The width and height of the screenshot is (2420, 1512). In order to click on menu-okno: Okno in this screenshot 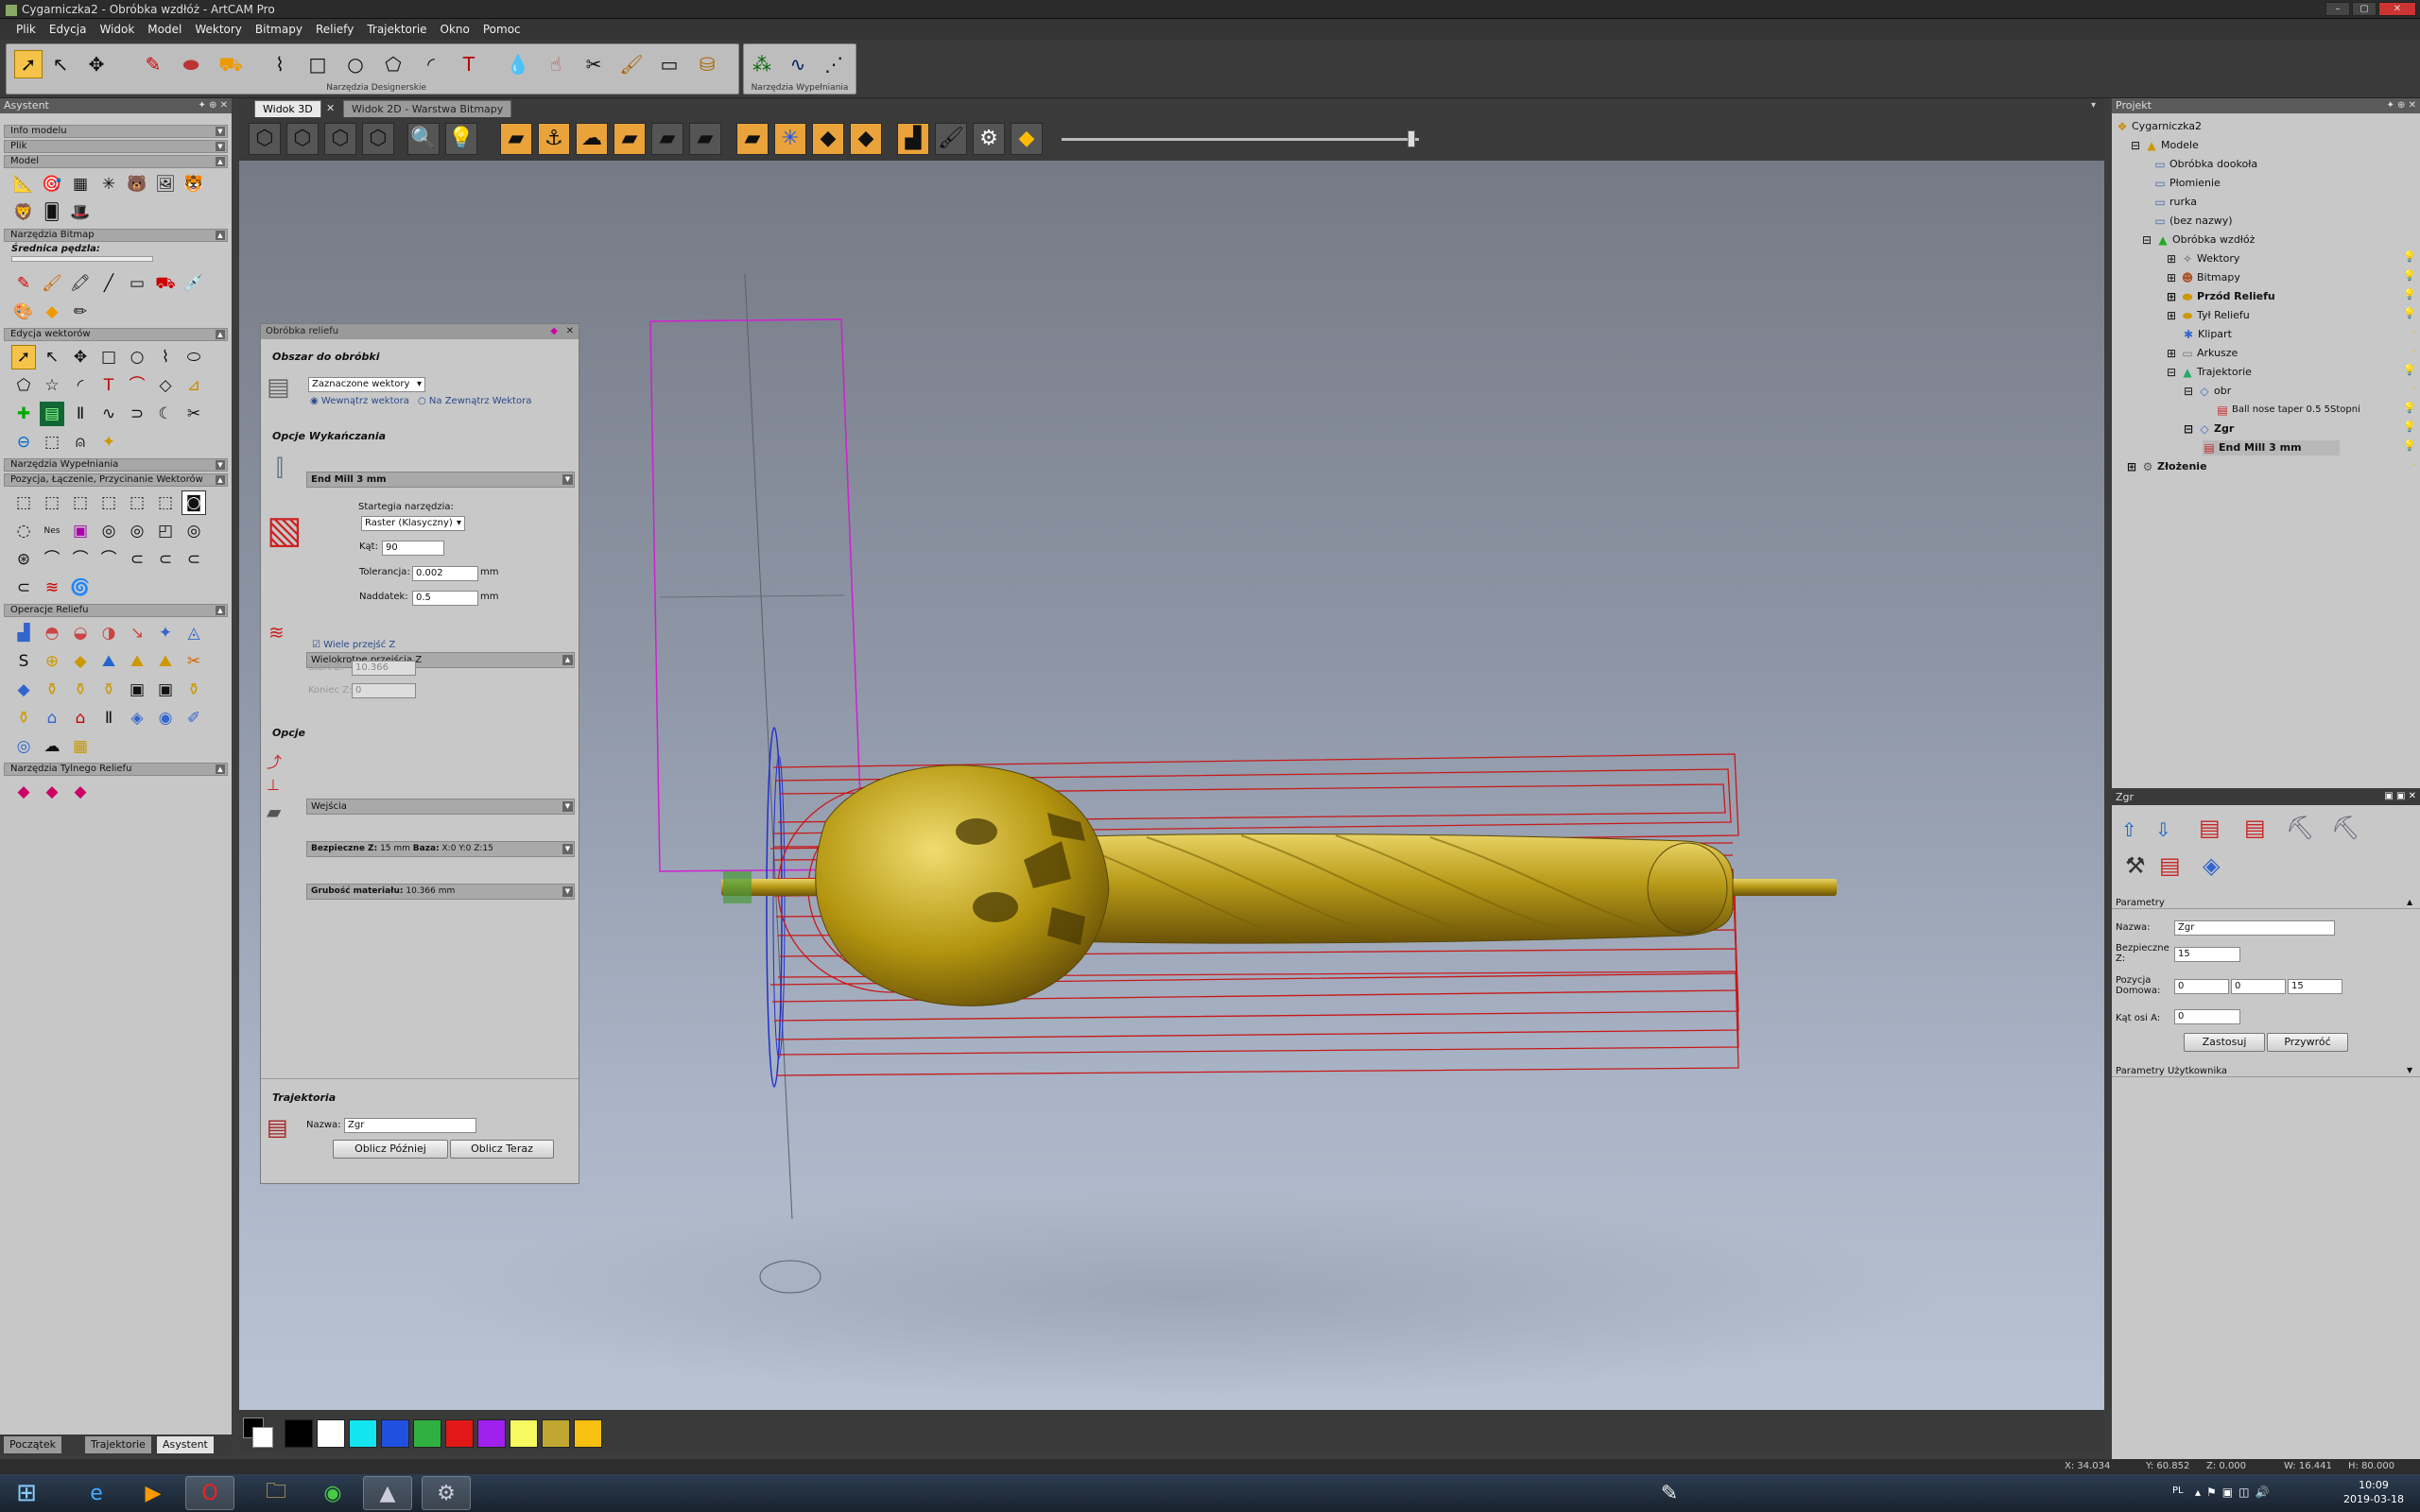, I will do `click(455, 29)`.